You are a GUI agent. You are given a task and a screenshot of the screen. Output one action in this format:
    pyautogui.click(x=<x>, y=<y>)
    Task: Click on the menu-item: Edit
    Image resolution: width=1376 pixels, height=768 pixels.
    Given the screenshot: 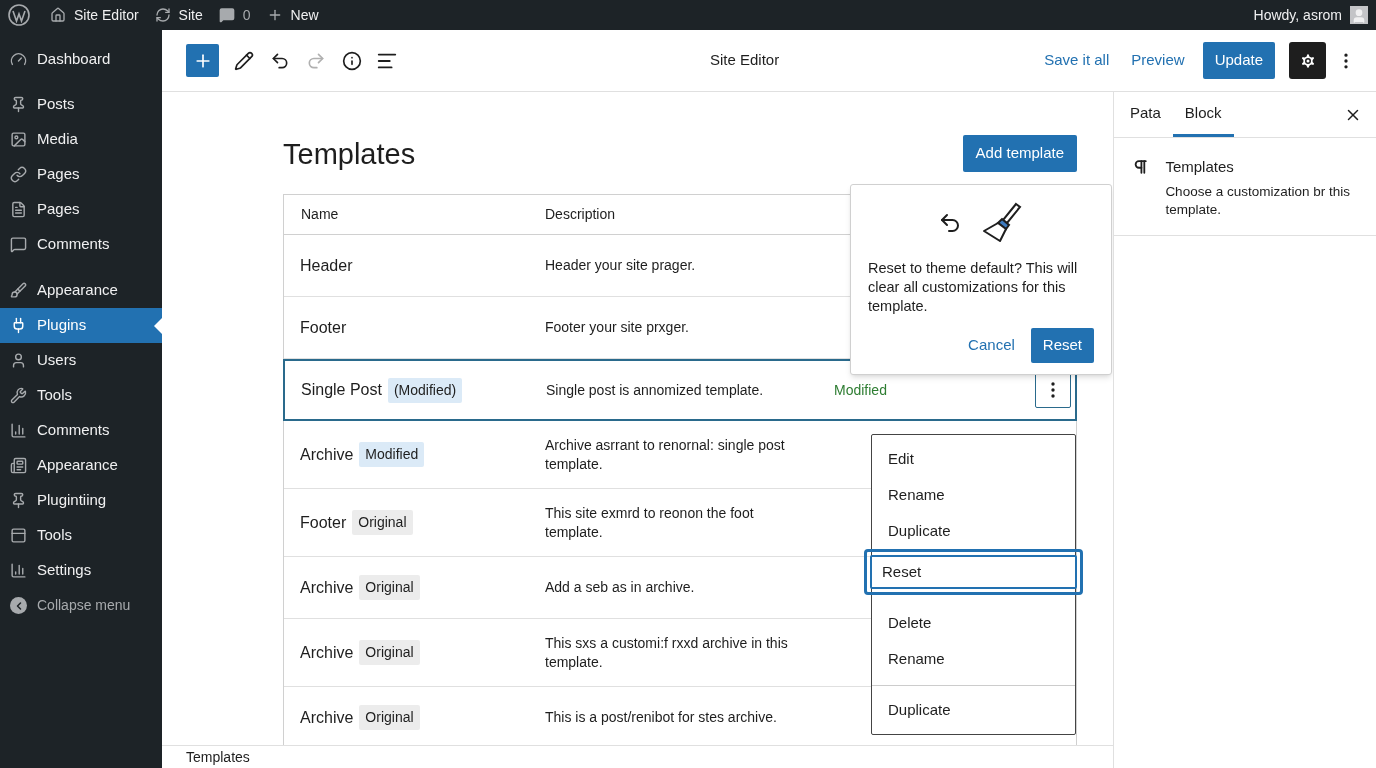 What is the action you would take?
    pyautogui.click(x=973, y=459)
    